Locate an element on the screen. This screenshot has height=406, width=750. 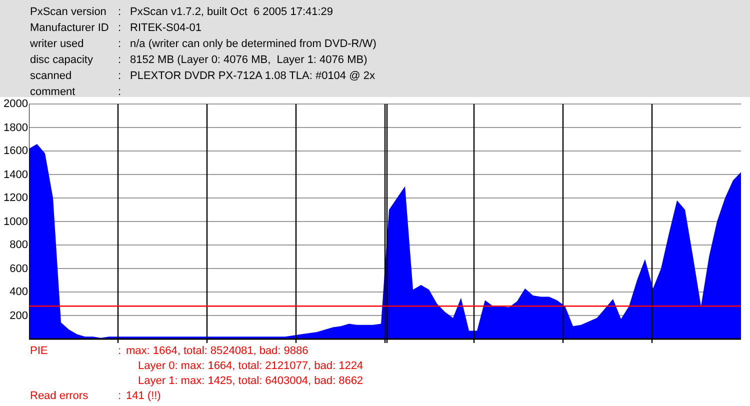
info-label: PxScan version is located at coordinates (69, 12).